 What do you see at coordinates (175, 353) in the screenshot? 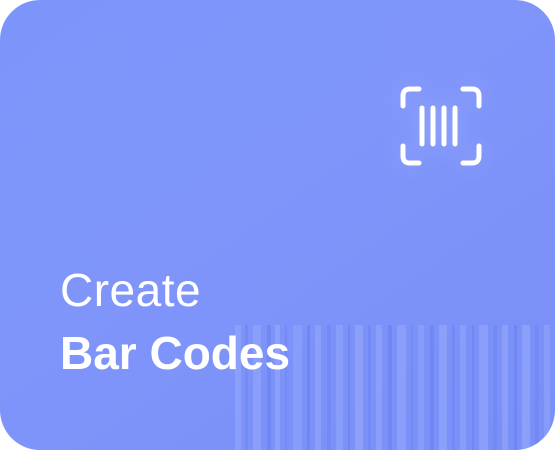
I see `title-line-bar-codes: Bar Codes` at bounding box center [175, 353].